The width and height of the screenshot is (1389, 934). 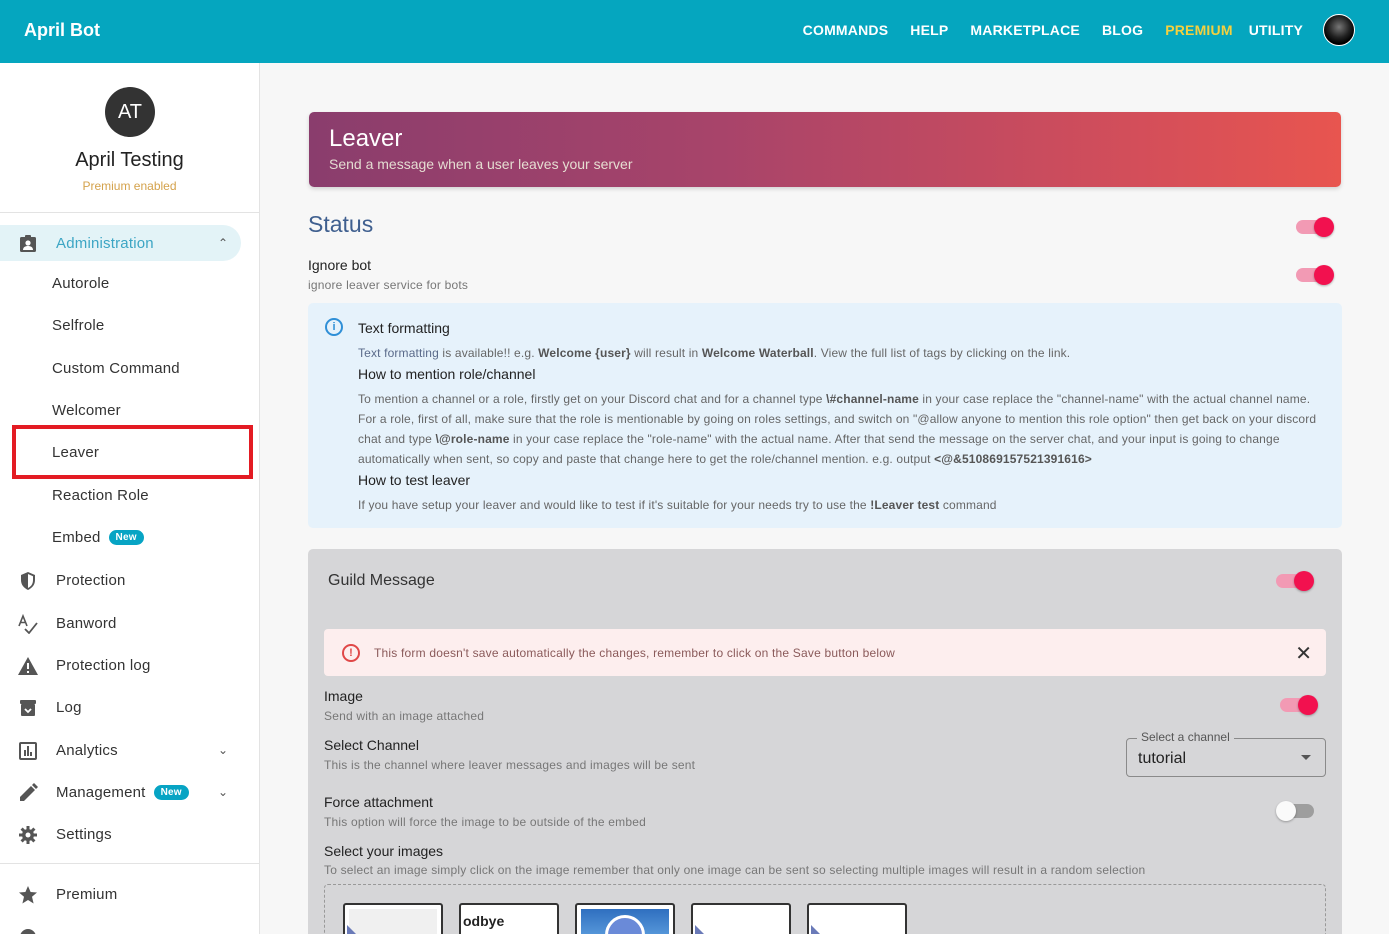 I want to click on info-text: will result in, so click(x=666, y=353).